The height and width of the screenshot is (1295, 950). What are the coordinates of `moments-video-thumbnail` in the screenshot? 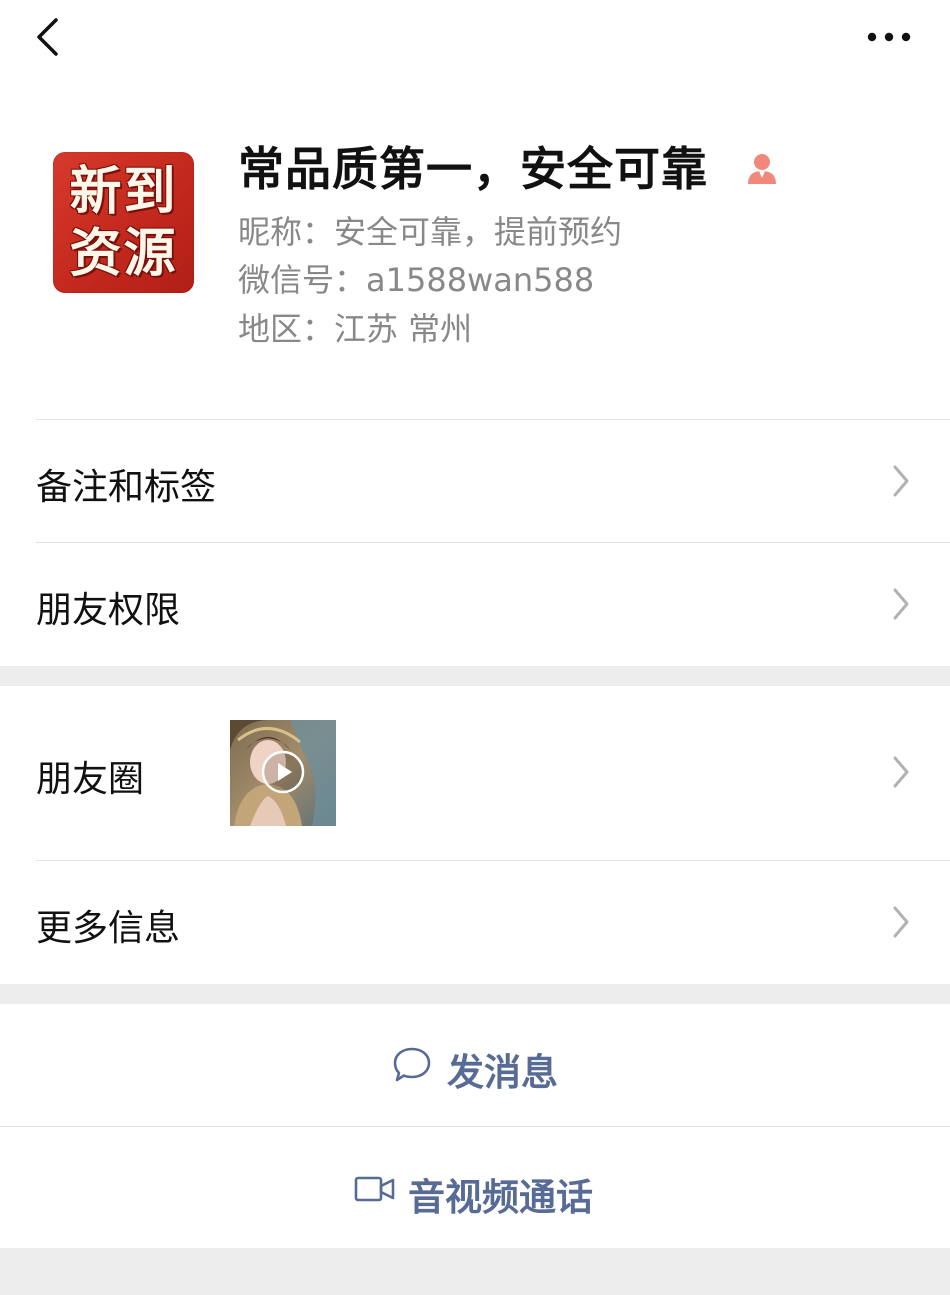 It's located at (283, 773).